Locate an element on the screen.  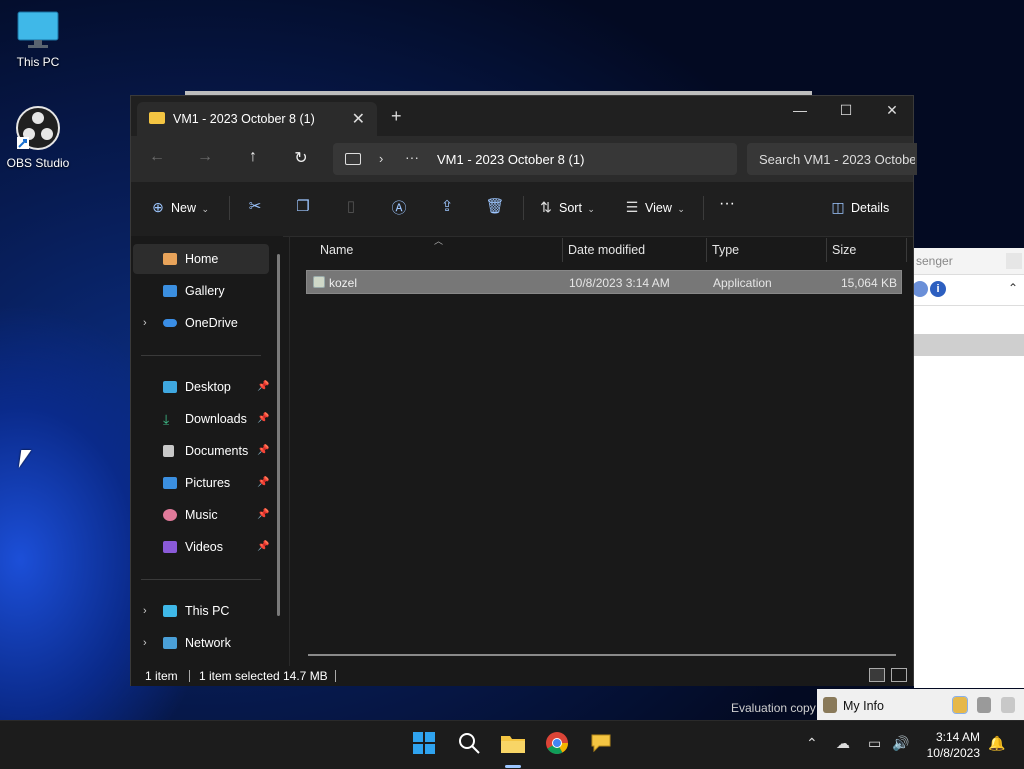
refresh-button: ↻ is located at coordinates (301, 158).